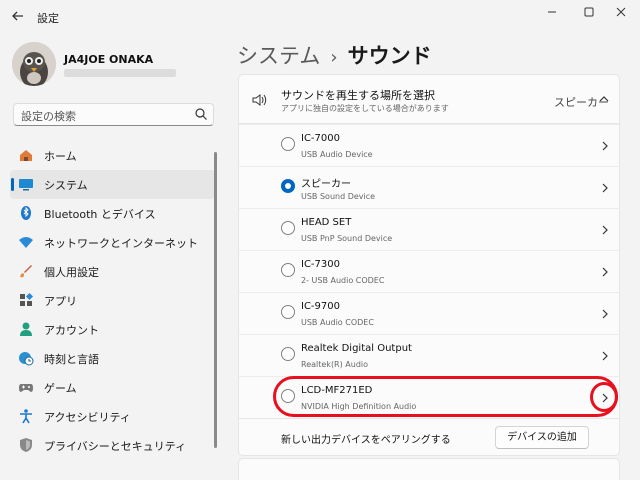  I want to click on arrow-left-icon, so click(17, 16).